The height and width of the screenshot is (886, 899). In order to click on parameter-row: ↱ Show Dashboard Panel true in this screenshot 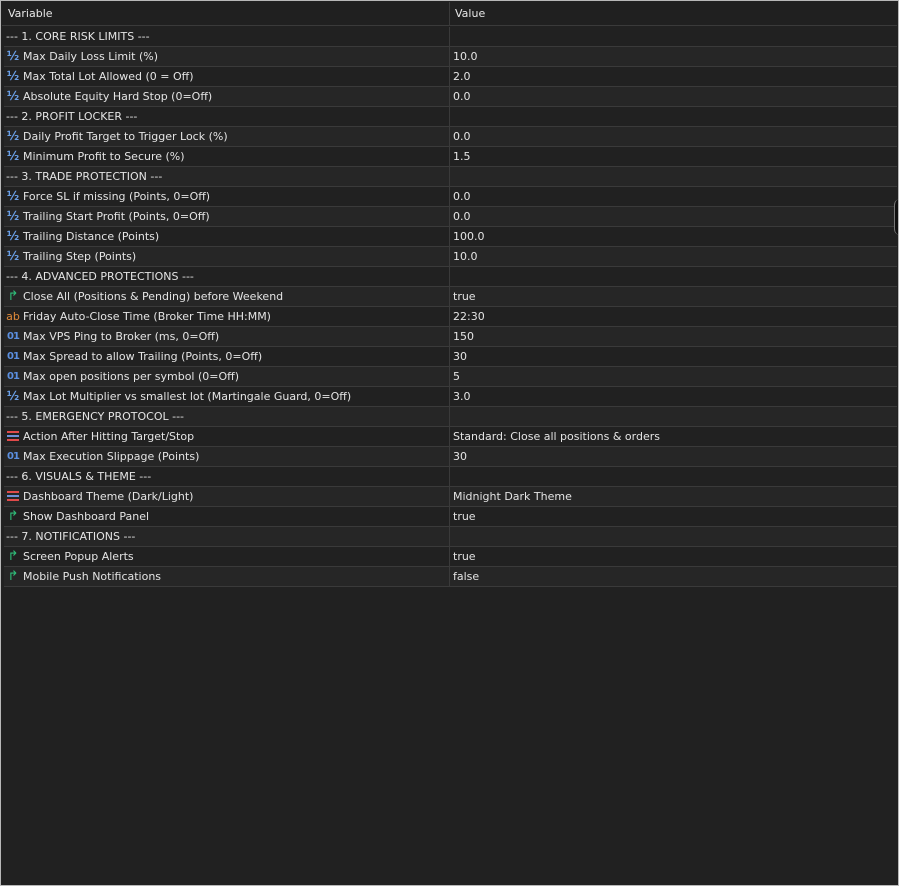, I will do `click(450, 517)`.